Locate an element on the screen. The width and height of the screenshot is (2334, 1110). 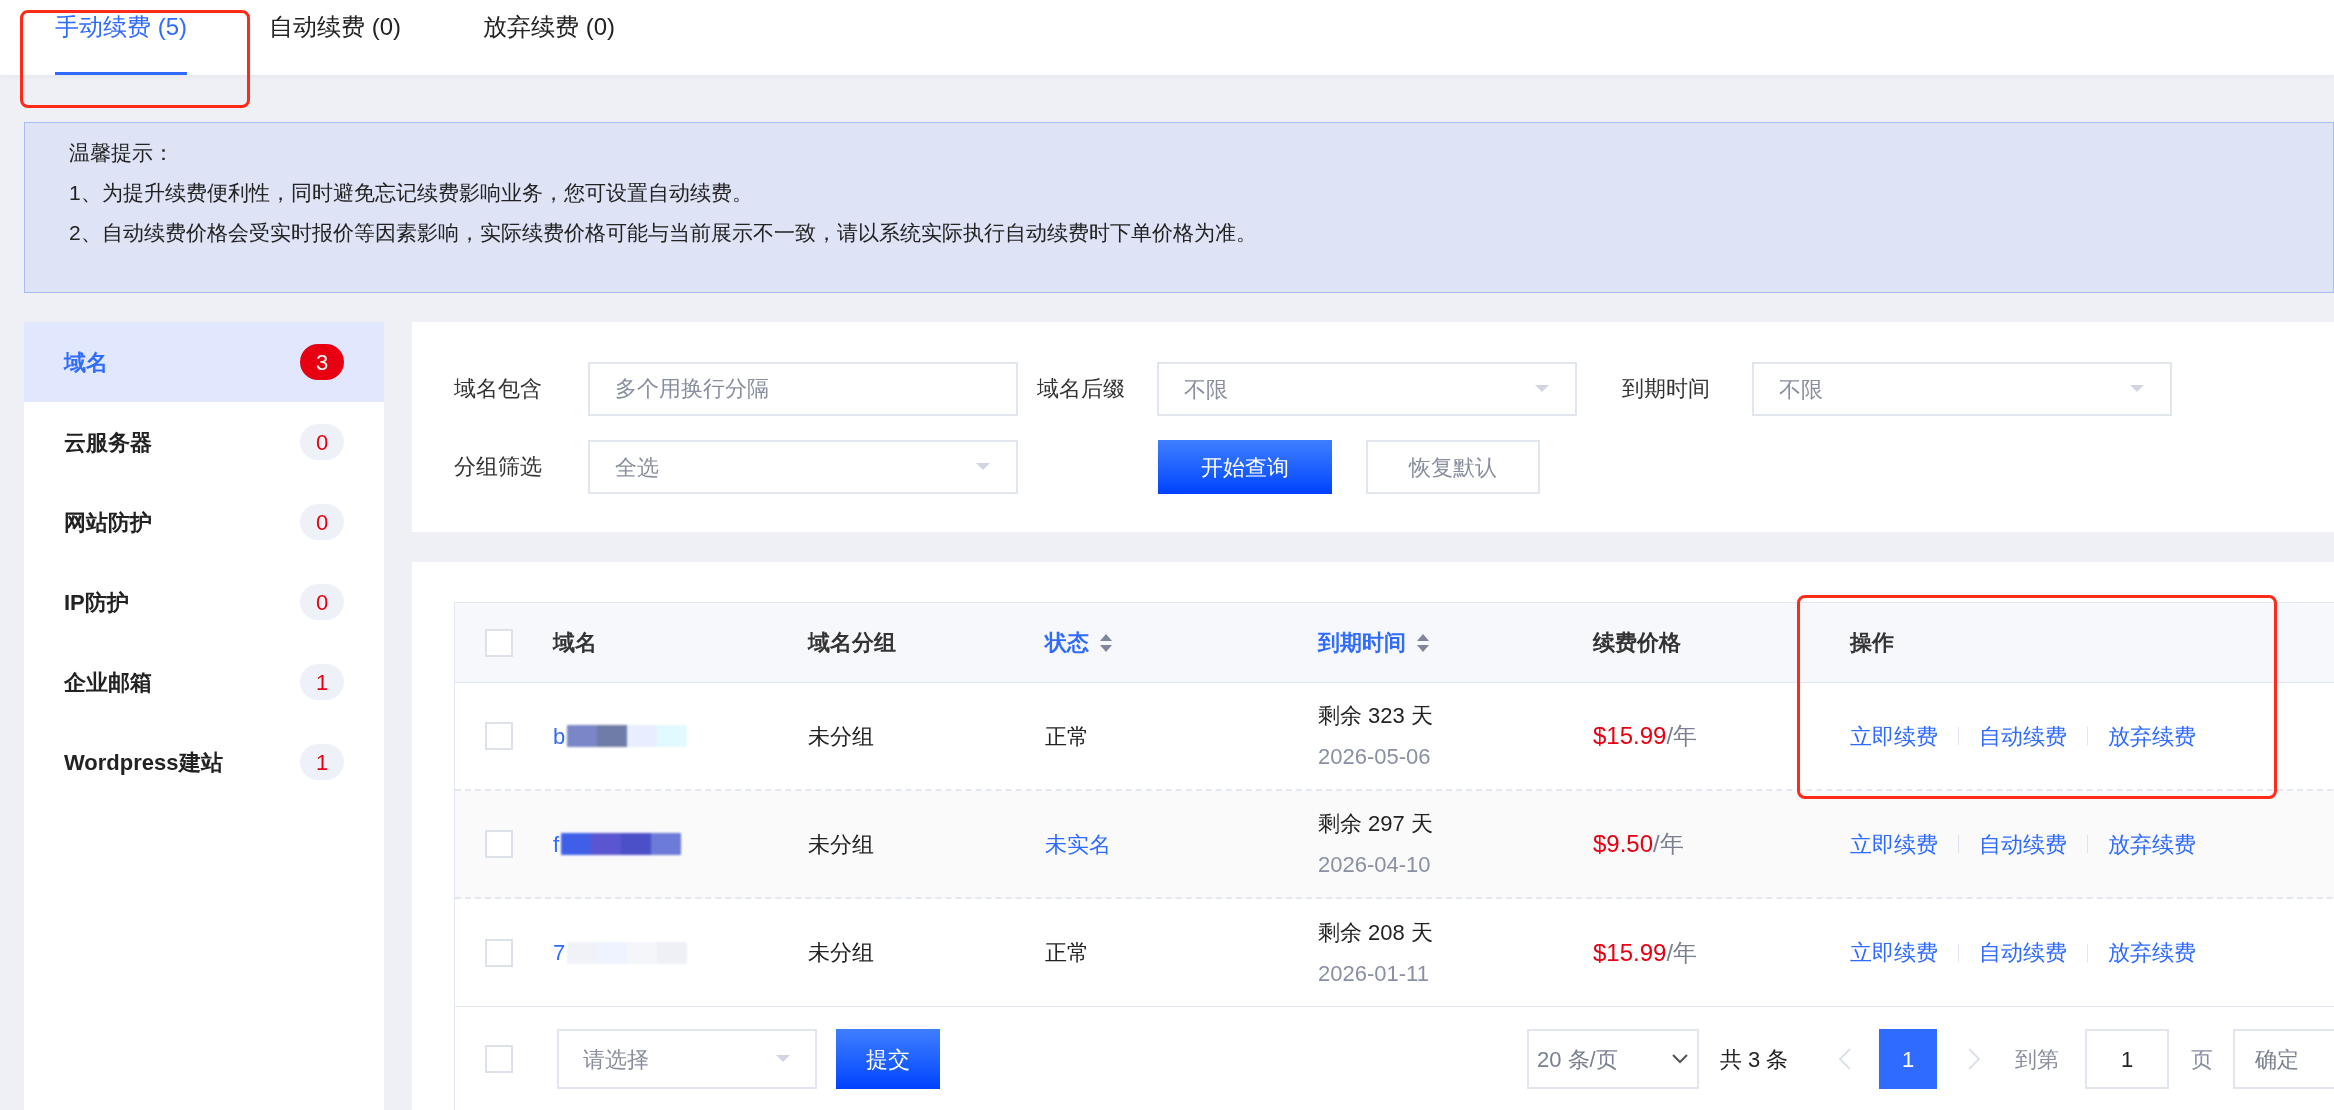
reset-button: 恢复默认 is located at coordinates (1453, 467).